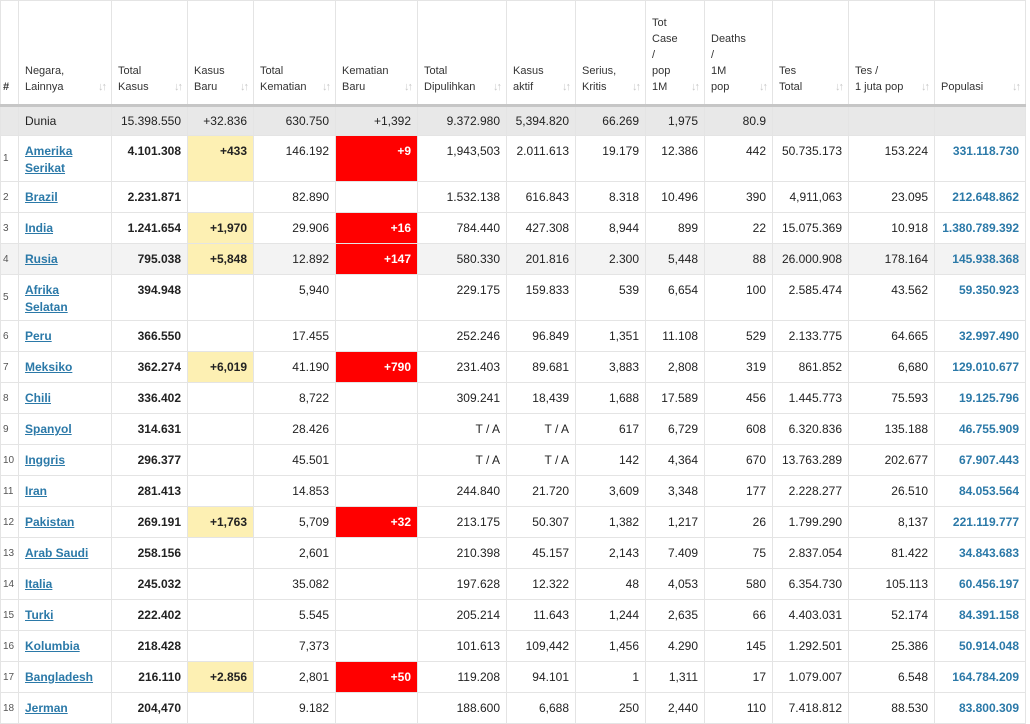 The image size is (1030, 724). I want to click on country-cell: Meksiko, so click(65, 367).